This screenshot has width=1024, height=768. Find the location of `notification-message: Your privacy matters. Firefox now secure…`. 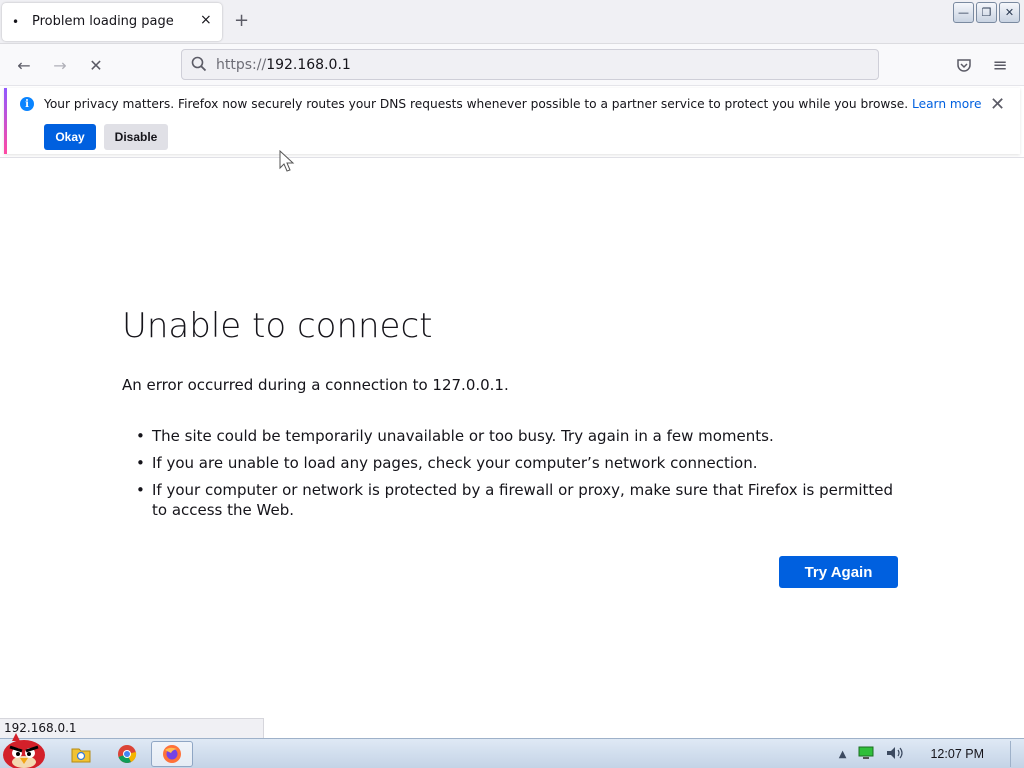

notification-message: Your privacy matters. Firefox now secure… is located at coordinates (513, 104).